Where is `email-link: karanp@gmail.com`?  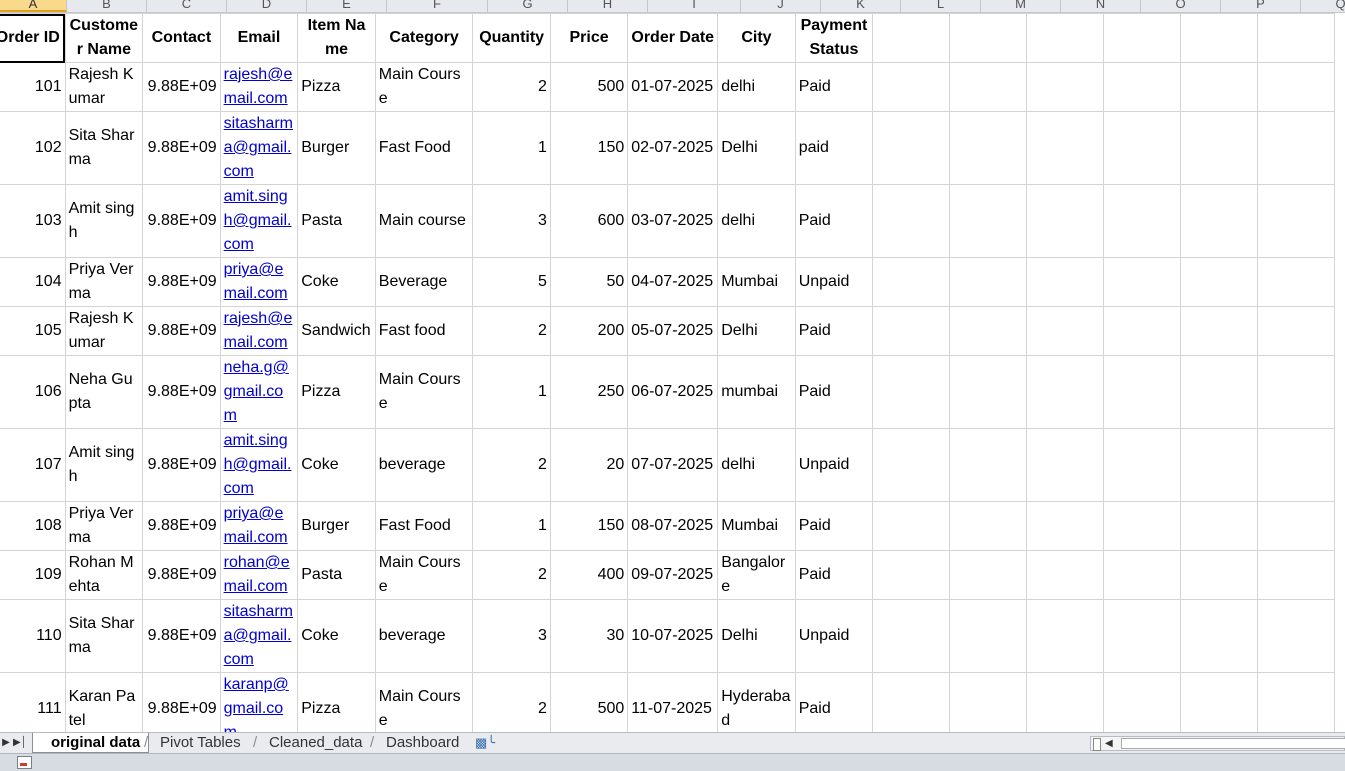 email-link: karanp@gmail.com is located at coordinates (256, 704).